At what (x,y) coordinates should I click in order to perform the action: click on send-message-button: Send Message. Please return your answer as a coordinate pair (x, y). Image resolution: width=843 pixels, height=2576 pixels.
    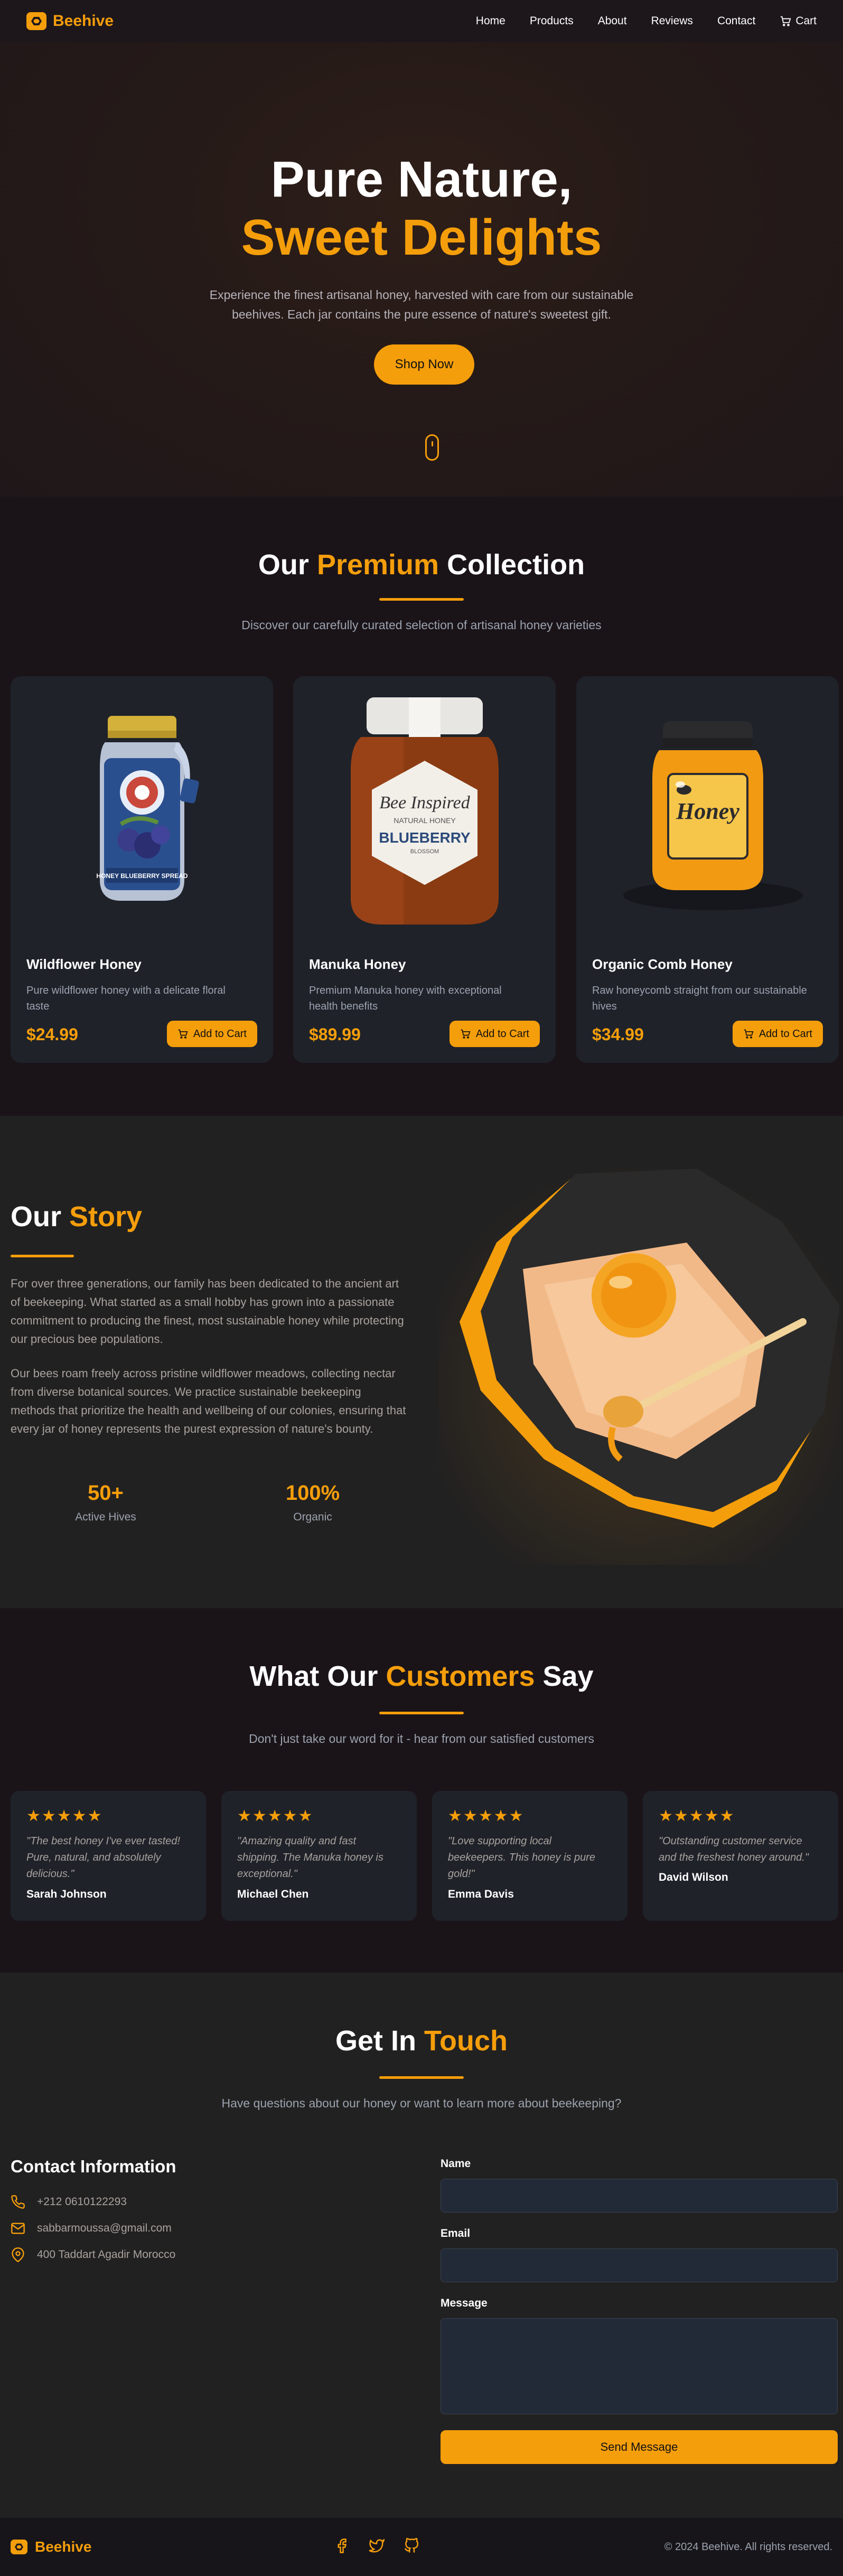
    Looking at the image, I should click on (639, 2447).